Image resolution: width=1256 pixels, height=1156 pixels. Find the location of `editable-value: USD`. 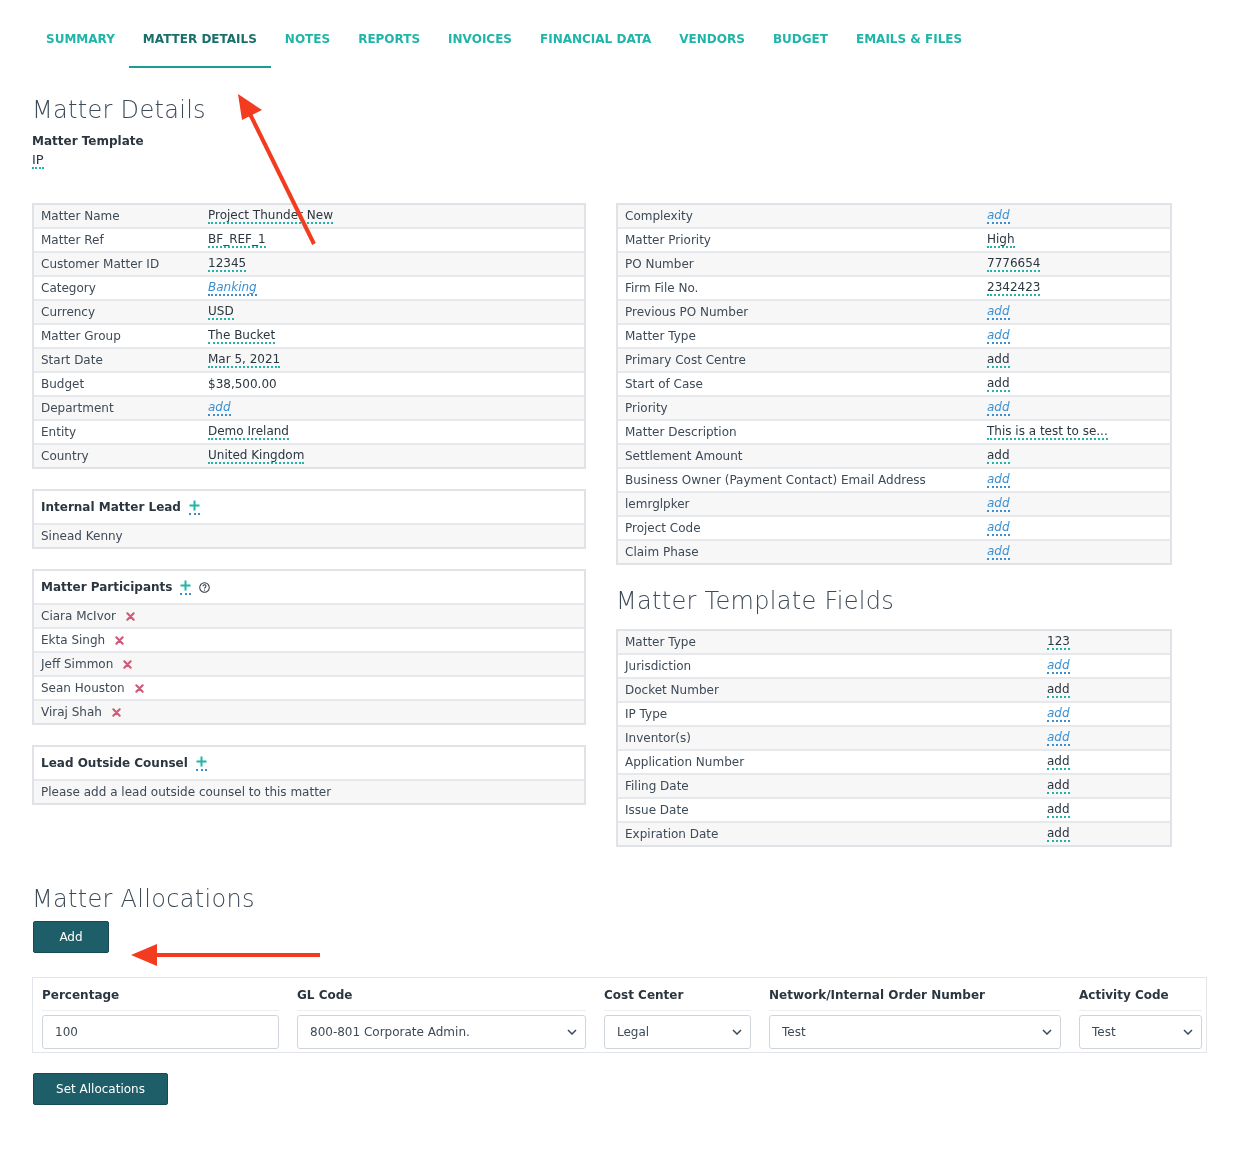

editable-value: USD is located at coordinates (221, 312).